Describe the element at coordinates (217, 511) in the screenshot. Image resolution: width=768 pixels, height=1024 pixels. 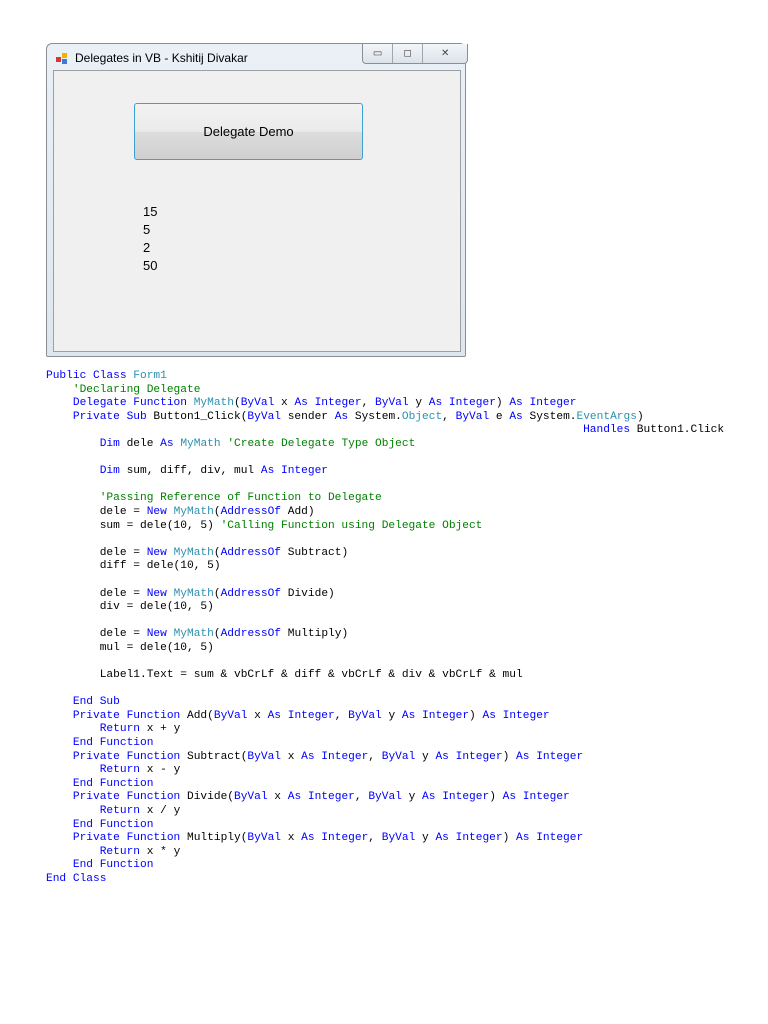
I see `code-token: (` at that location.